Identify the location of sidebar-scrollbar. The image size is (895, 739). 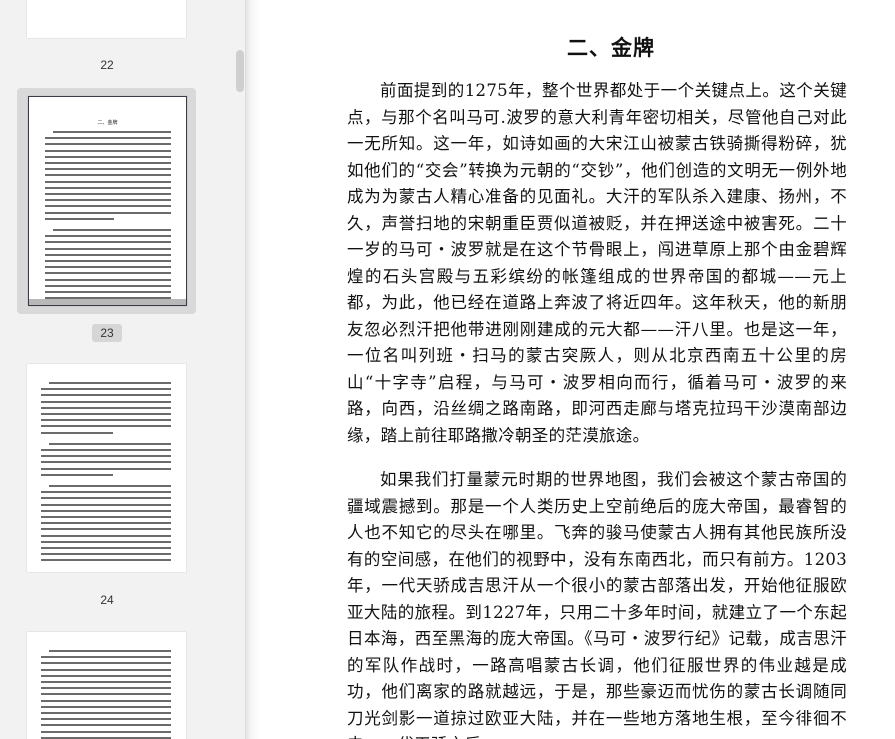
(239, 369).